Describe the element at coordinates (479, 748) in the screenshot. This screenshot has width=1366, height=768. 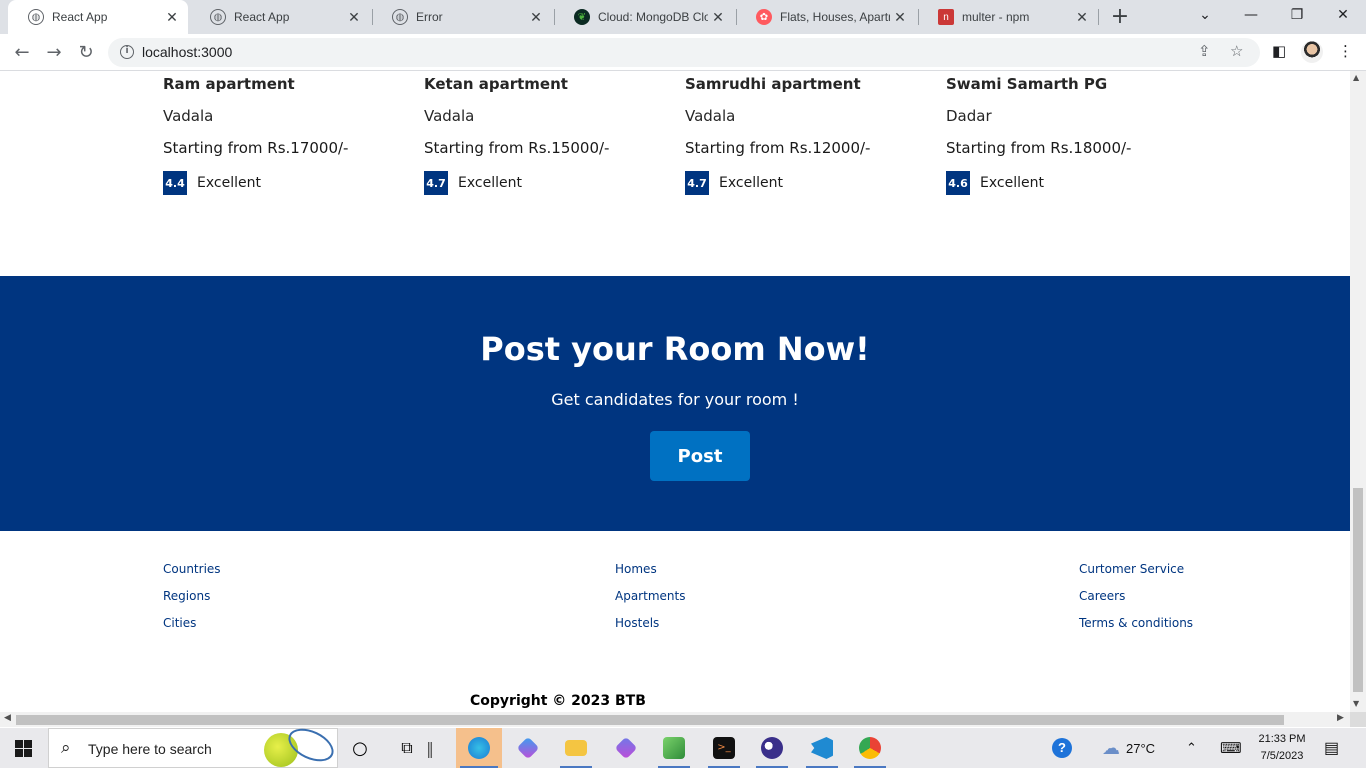
I see `edge-app-icon` at that location.